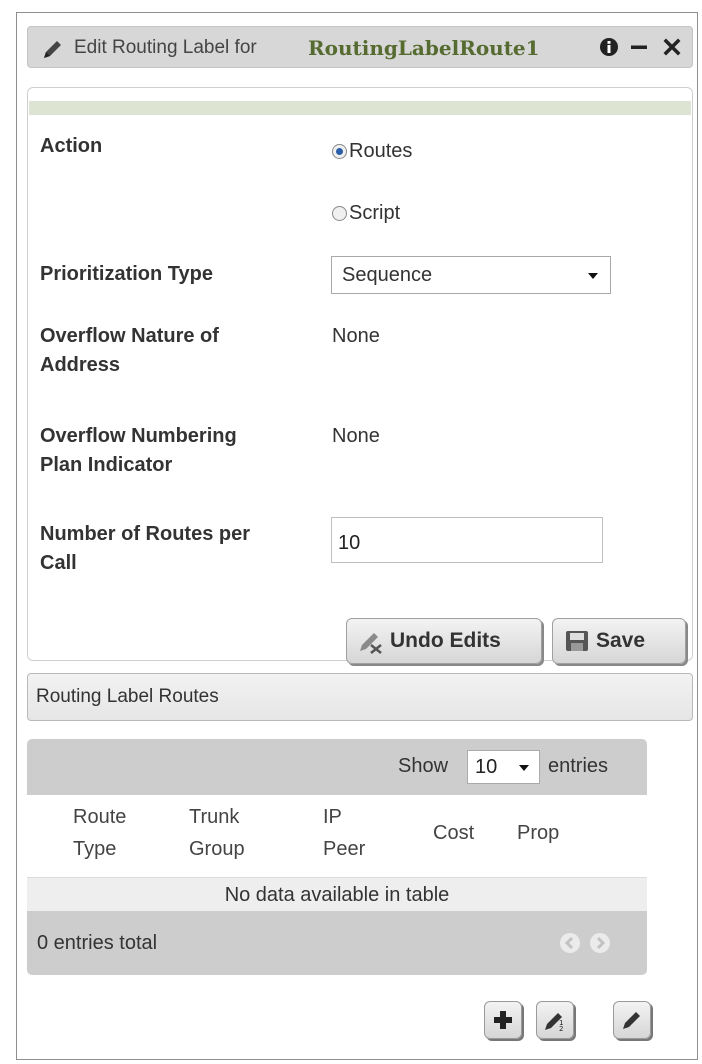  What do you see at coordinates (337, 894) in the screenshot?
I see `table-empty-row: No data available in table` at bounding box center [337, 894].